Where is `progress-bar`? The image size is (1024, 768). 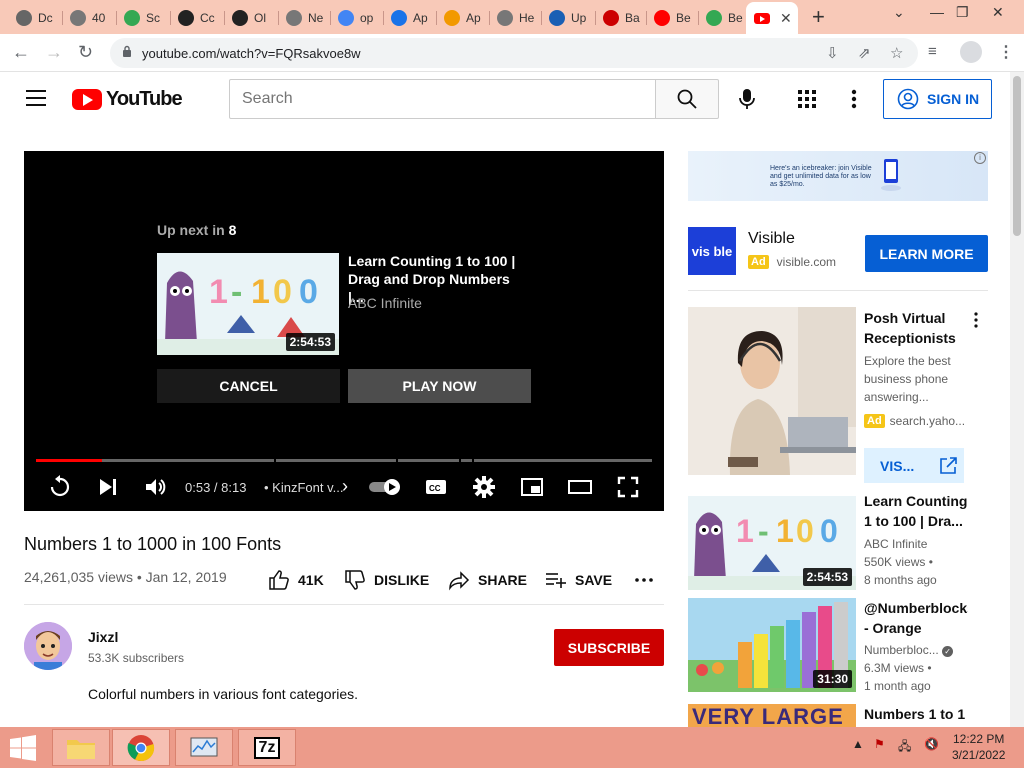 progress-bar is located at coordinates (344, 460).